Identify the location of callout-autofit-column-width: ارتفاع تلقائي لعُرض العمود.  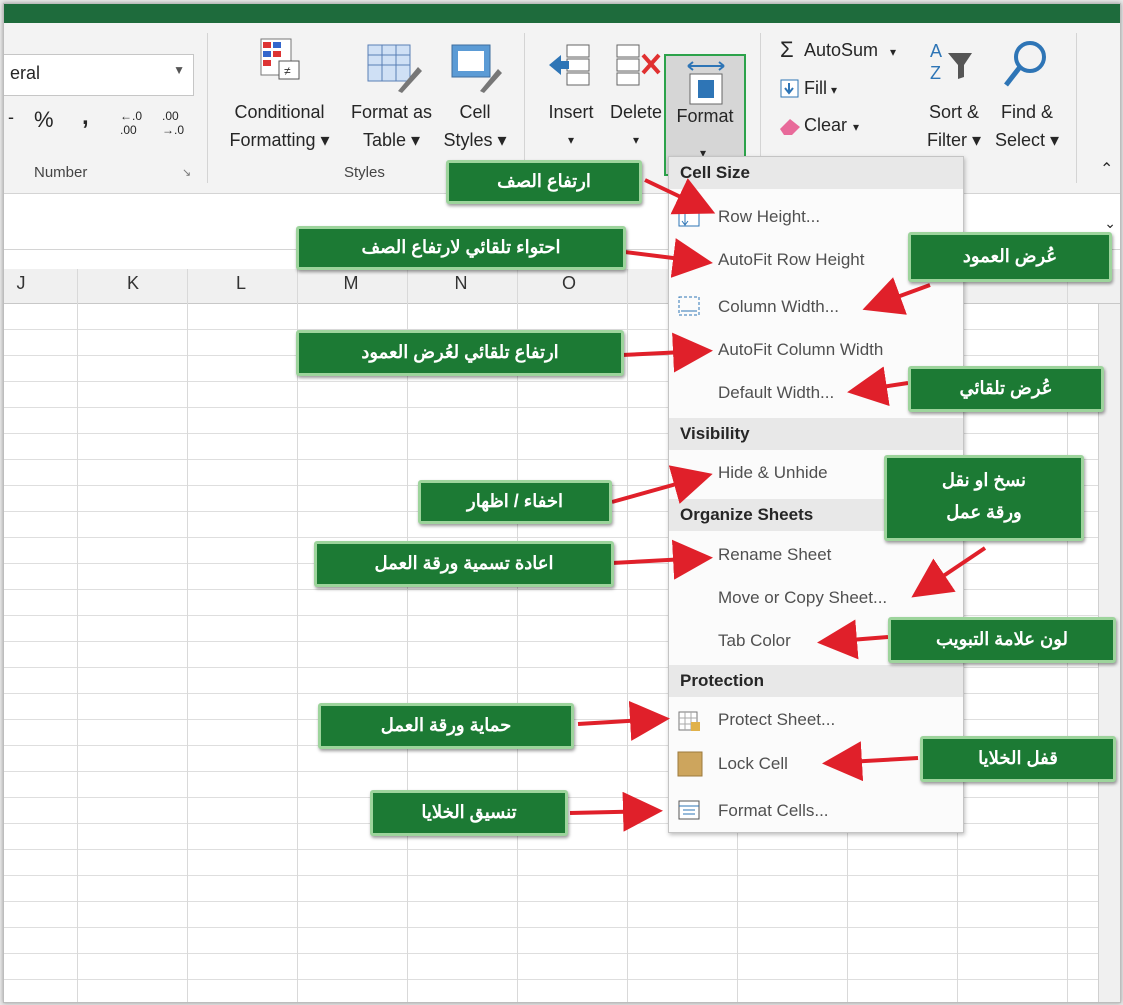
(460, 353).